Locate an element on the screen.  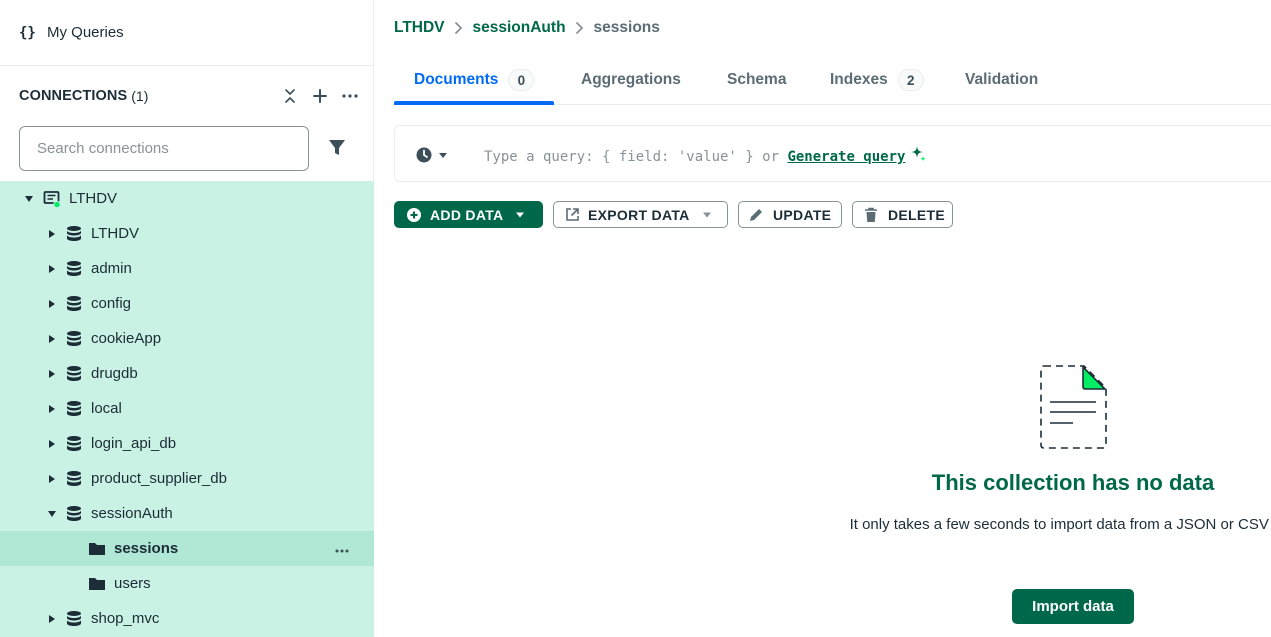
tree-database-label: local is located at coordinates (106, 408).